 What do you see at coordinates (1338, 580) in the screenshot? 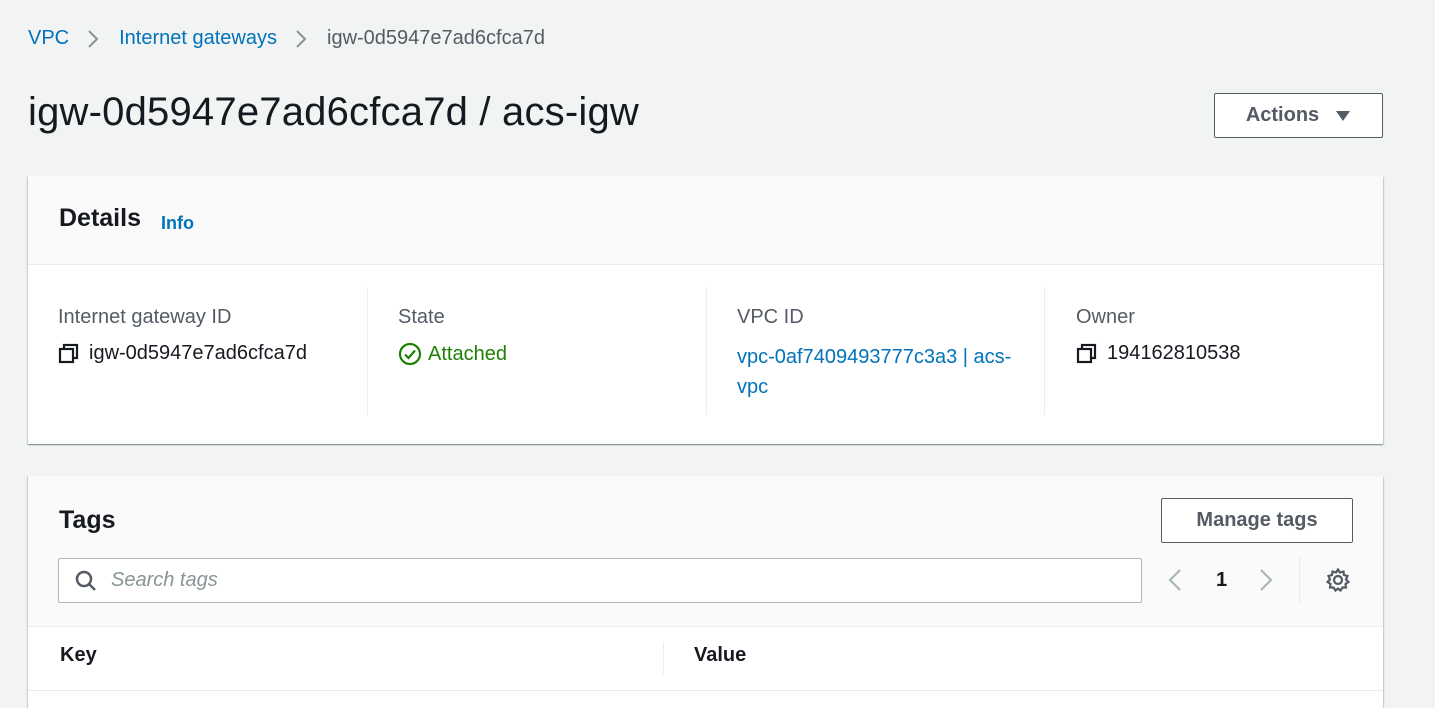
I see `gear-icon` at bounding box center [1338, 580].